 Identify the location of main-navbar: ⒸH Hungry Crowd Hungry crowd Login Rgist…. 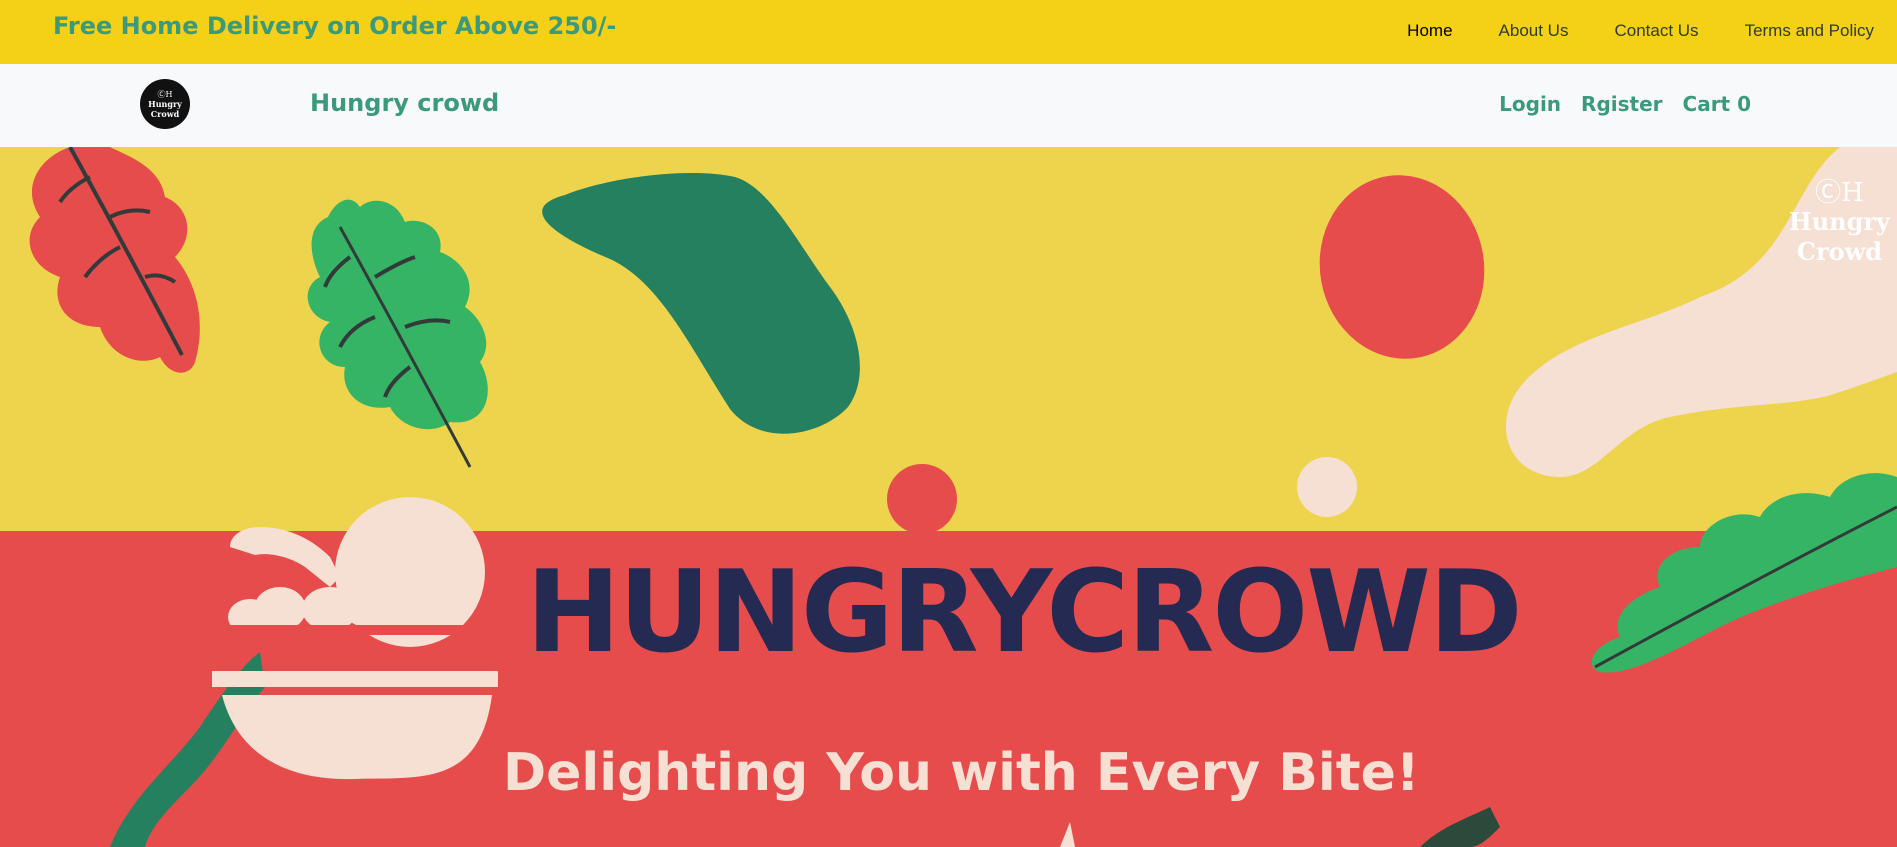
(948, 105).